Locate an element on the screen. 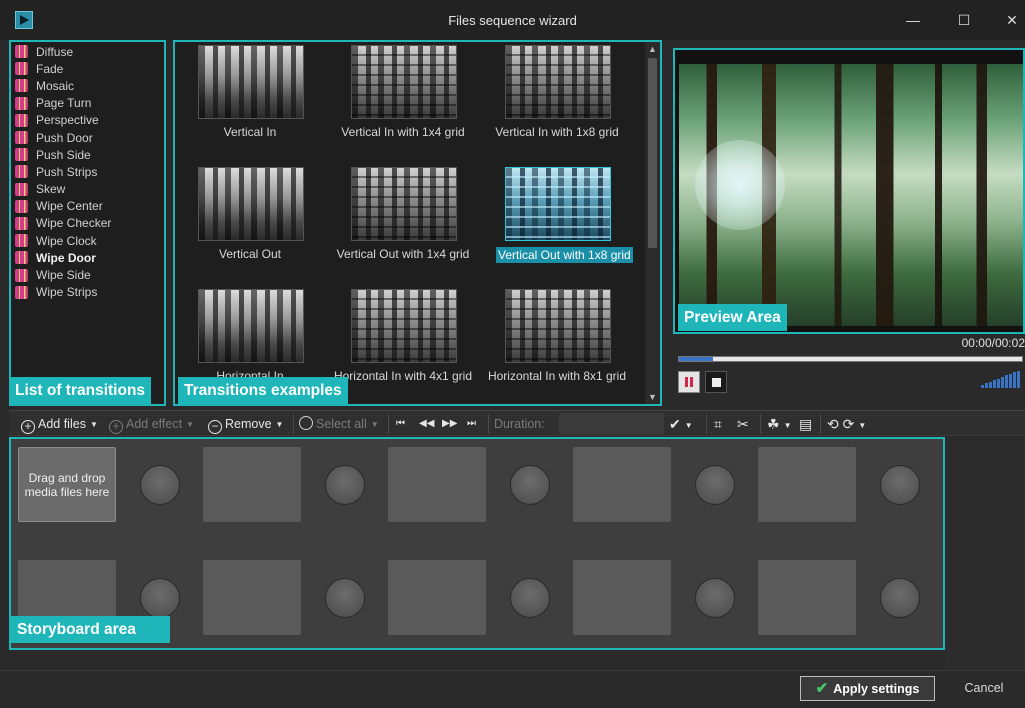  transition-example: Vertical Out with 1x4 grid is located at coordinates (403, 219).